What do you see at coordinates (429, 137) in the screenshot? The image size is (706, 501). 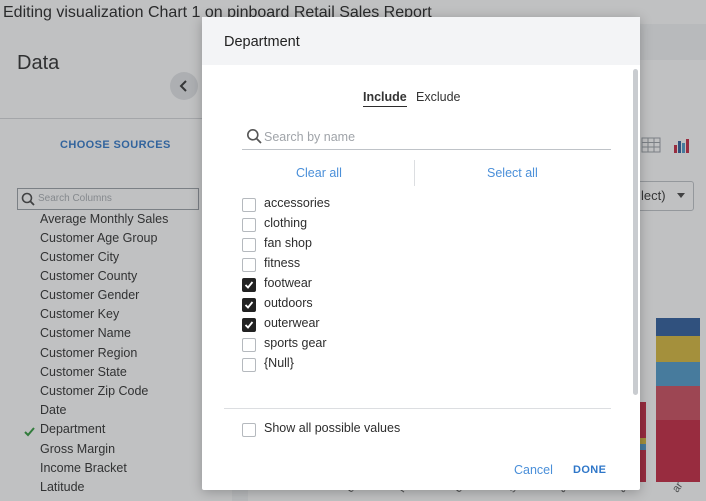 I see `value-search-input` at bounding box center [429, 137].